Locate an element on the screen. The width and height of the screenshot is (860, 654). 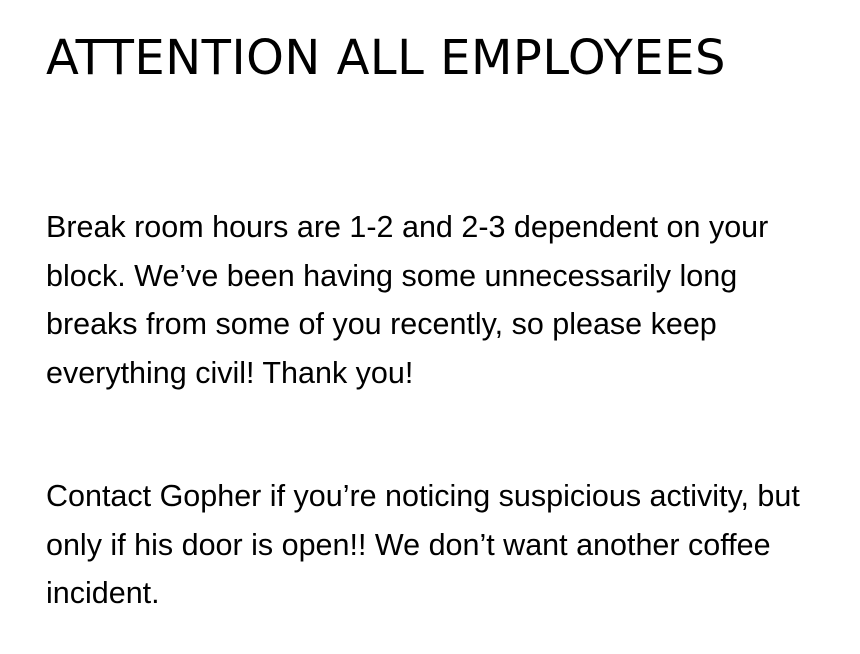
notice-title: ATTENTION ALL EMPLOYEES is located at coordinates (386, 58).